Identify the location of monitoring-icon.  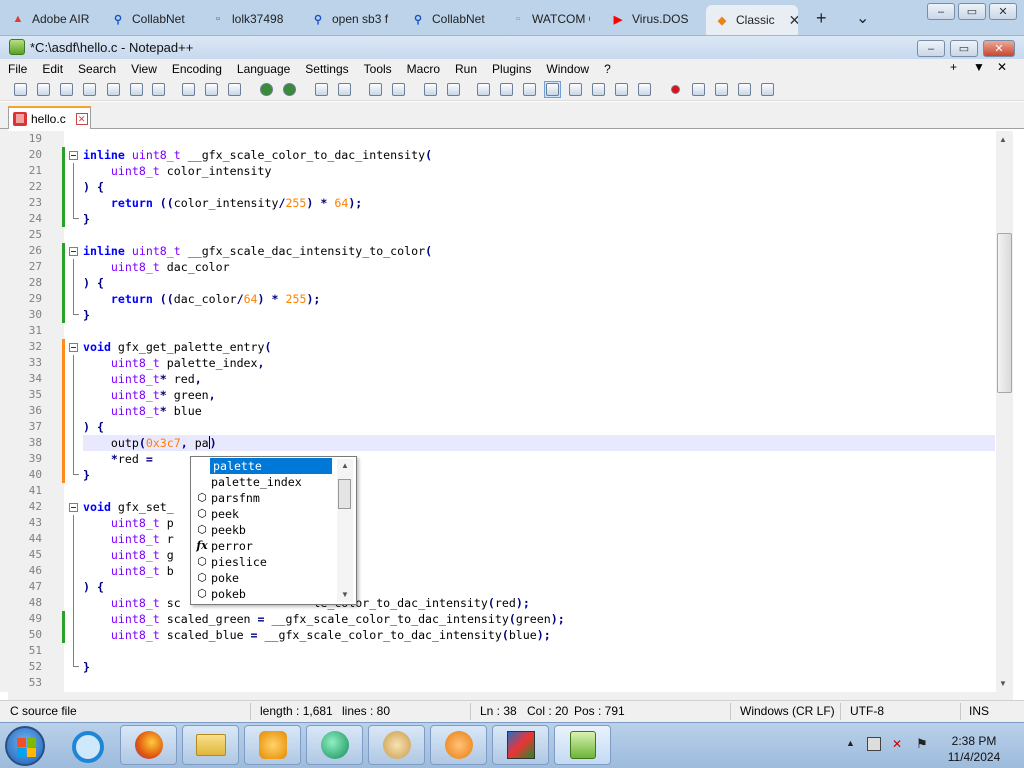
(644, 89).